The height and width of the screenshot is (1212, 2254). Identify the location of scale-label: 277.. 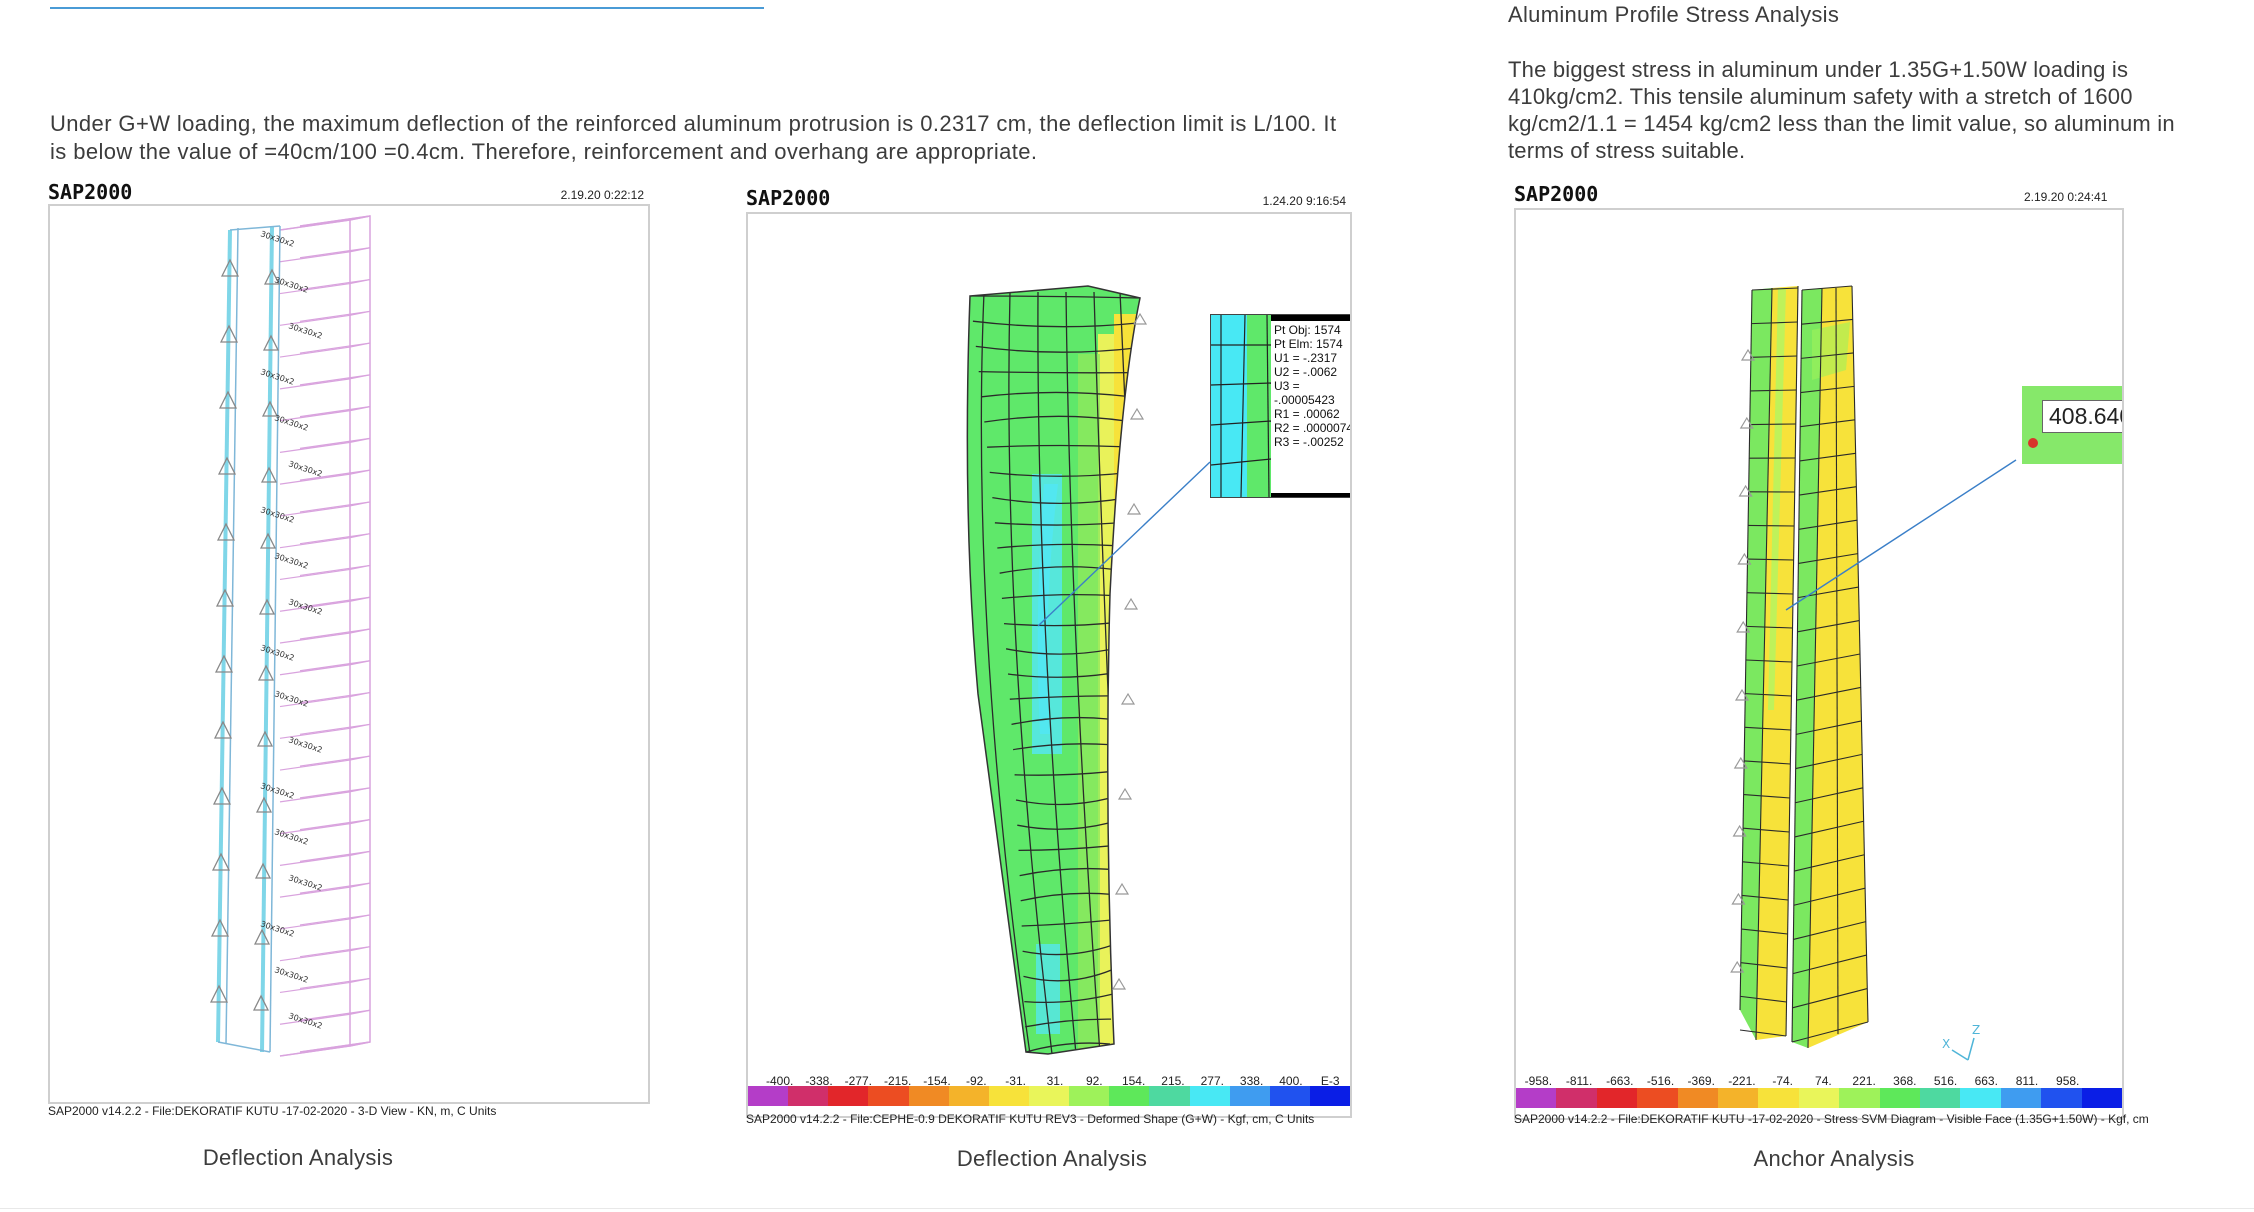
(1212, 1081).